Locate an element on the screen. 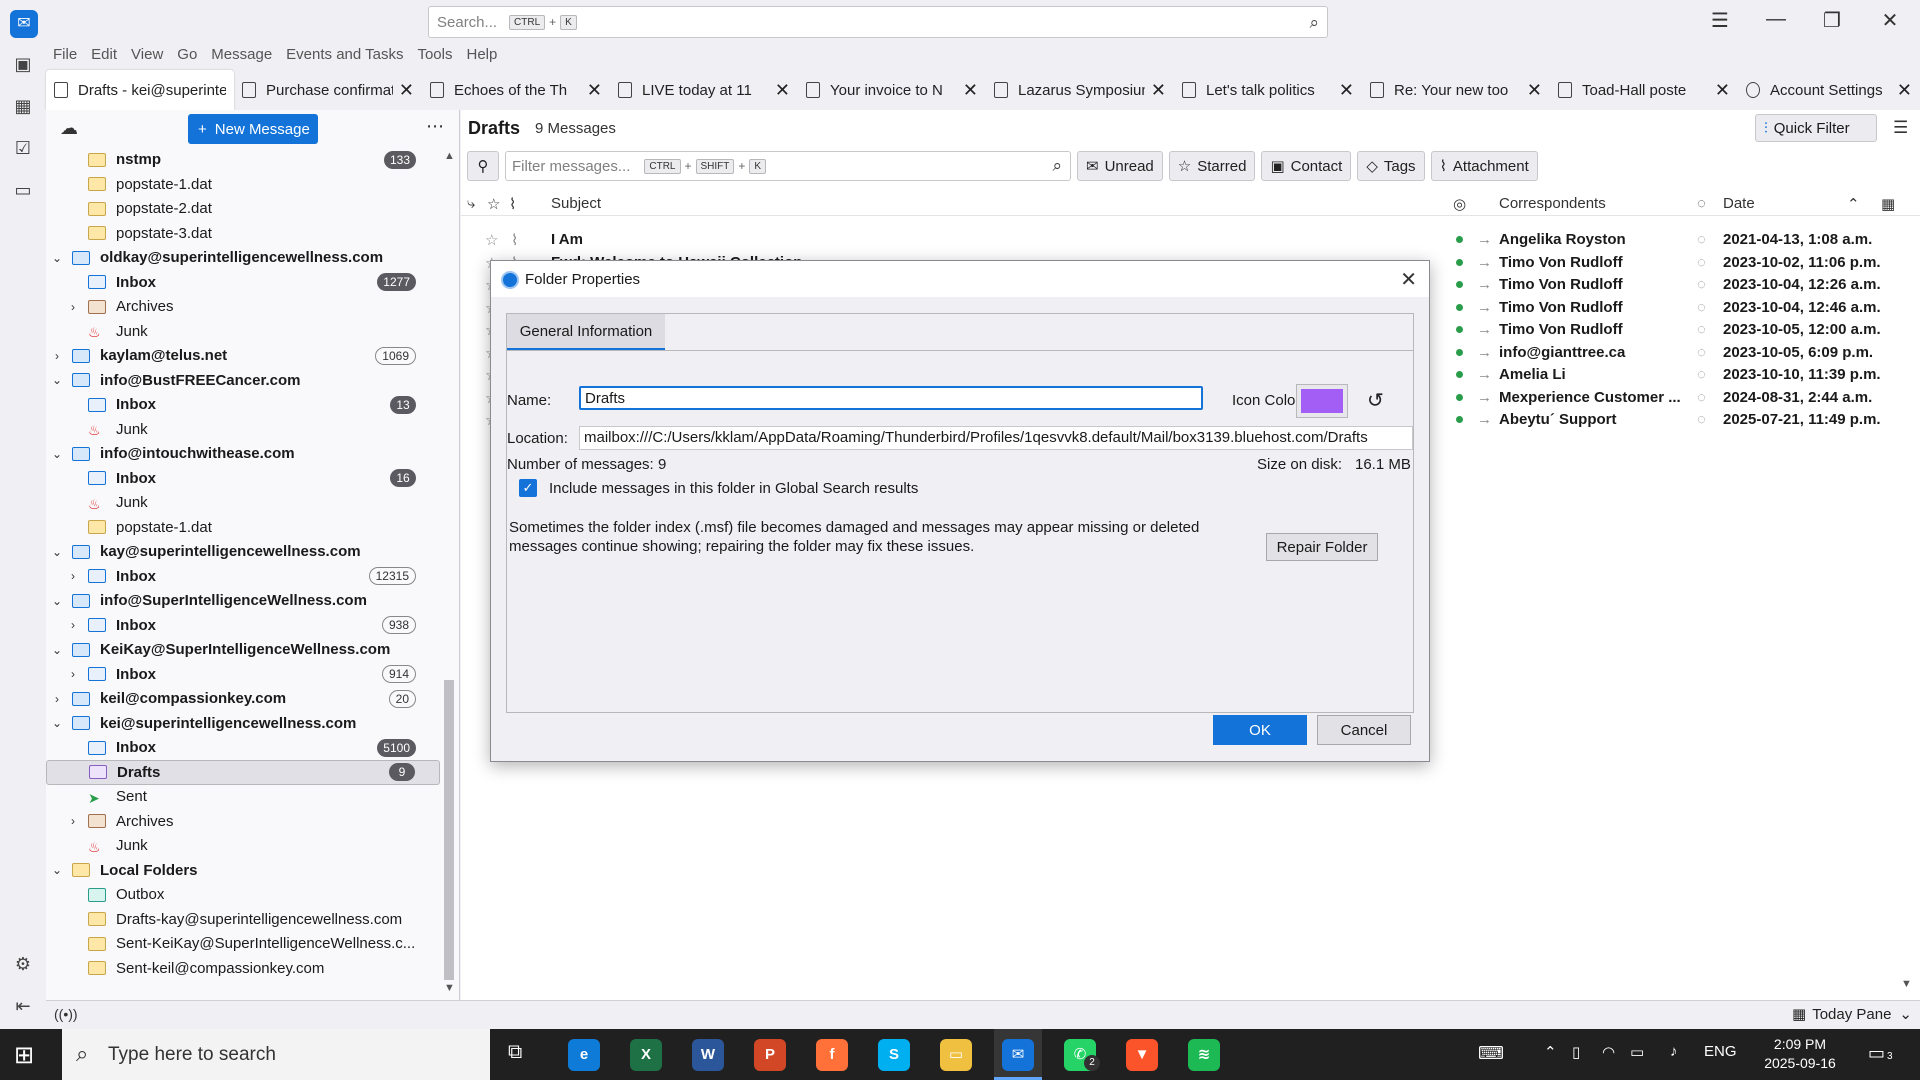  folder-row: Sent-keil@compassionkey.com is located at coordinates (243, 968).